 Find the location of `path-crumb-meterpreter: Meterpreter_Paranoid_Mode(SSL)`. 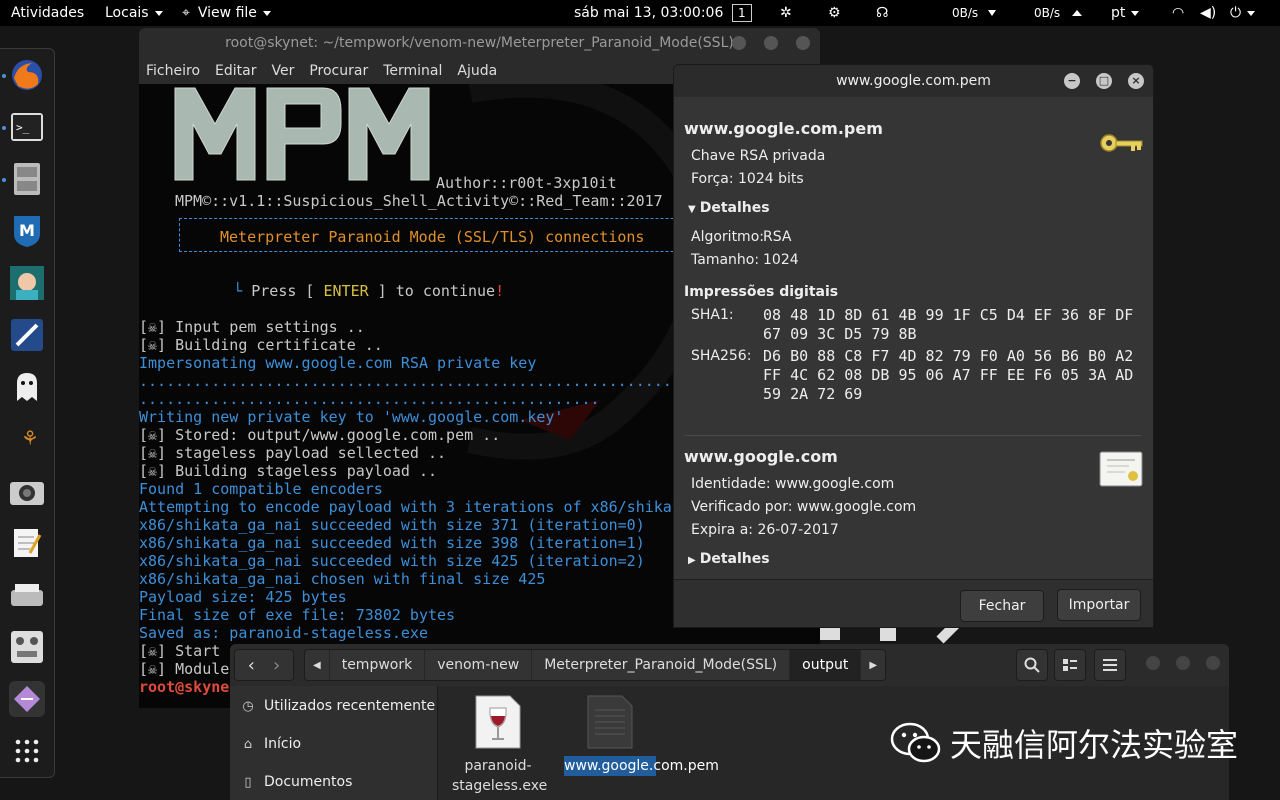

path-crumb-meterpreter: Meterpreter_Paranoid_Mode(SSL) is located at coordinates (661, 665).